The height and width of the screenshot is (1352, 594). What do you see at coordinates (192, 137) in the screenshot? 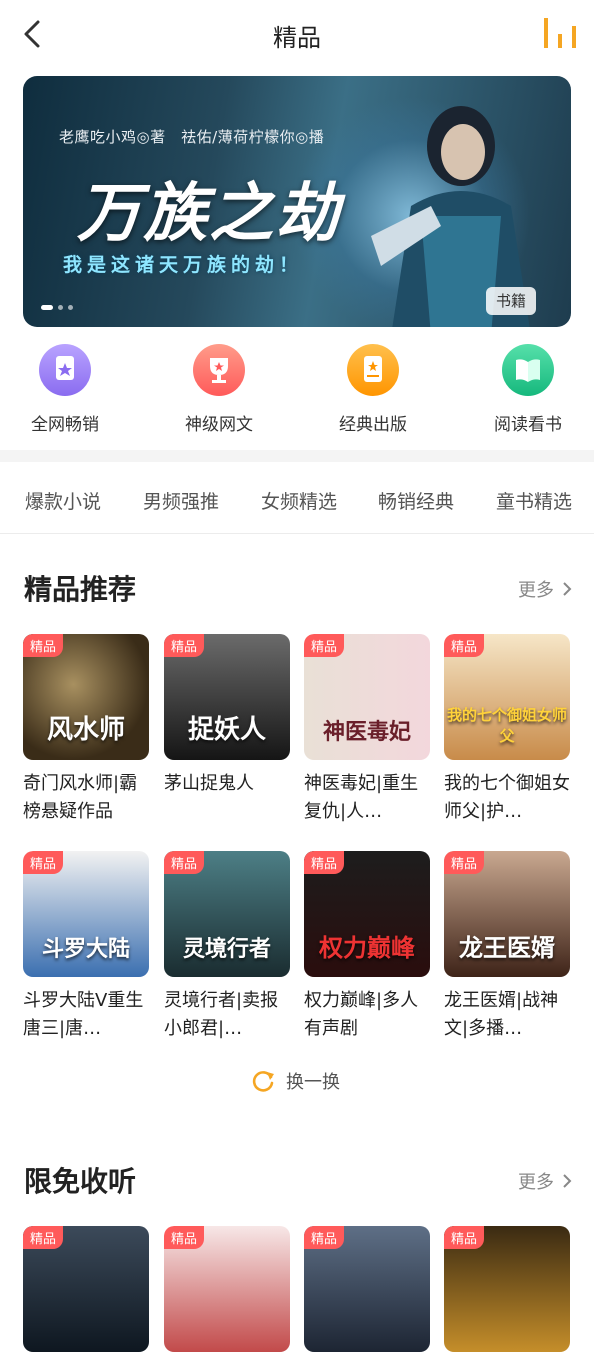
I see `banner-authors: 老鹰吃小鸡◎著 祛佑/薄荷柠檬你◎播` at bounding box center [192, 137].